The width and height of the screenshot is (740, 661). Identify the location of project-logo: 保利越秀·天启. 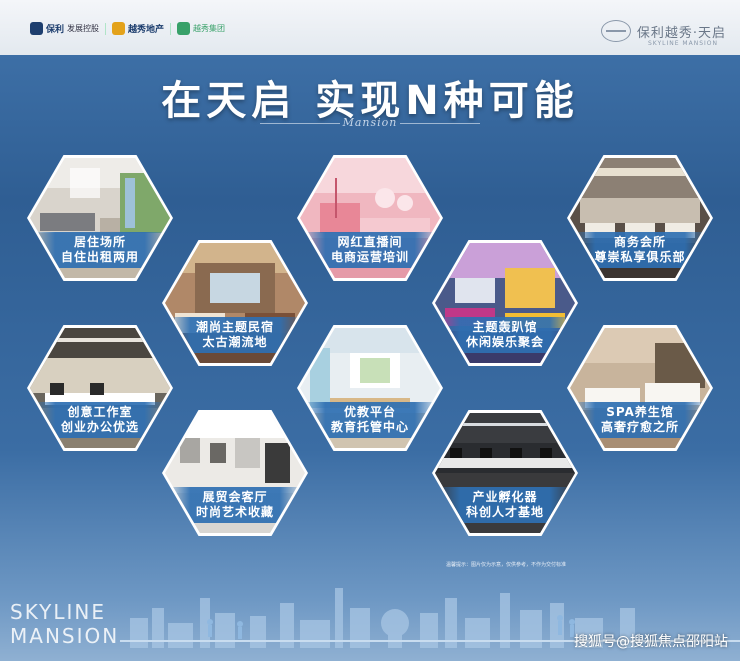
(663, 31).